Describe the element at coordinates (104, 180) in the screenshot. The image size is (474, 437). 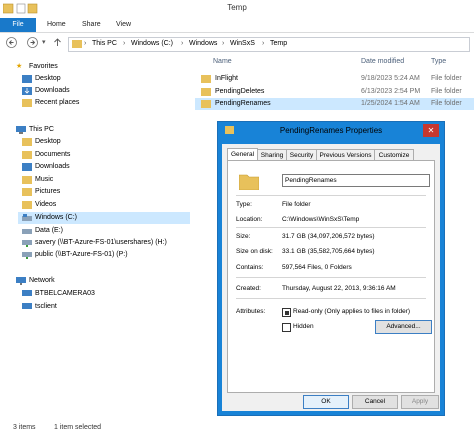
I see `nav-item-music: Music` at that location.